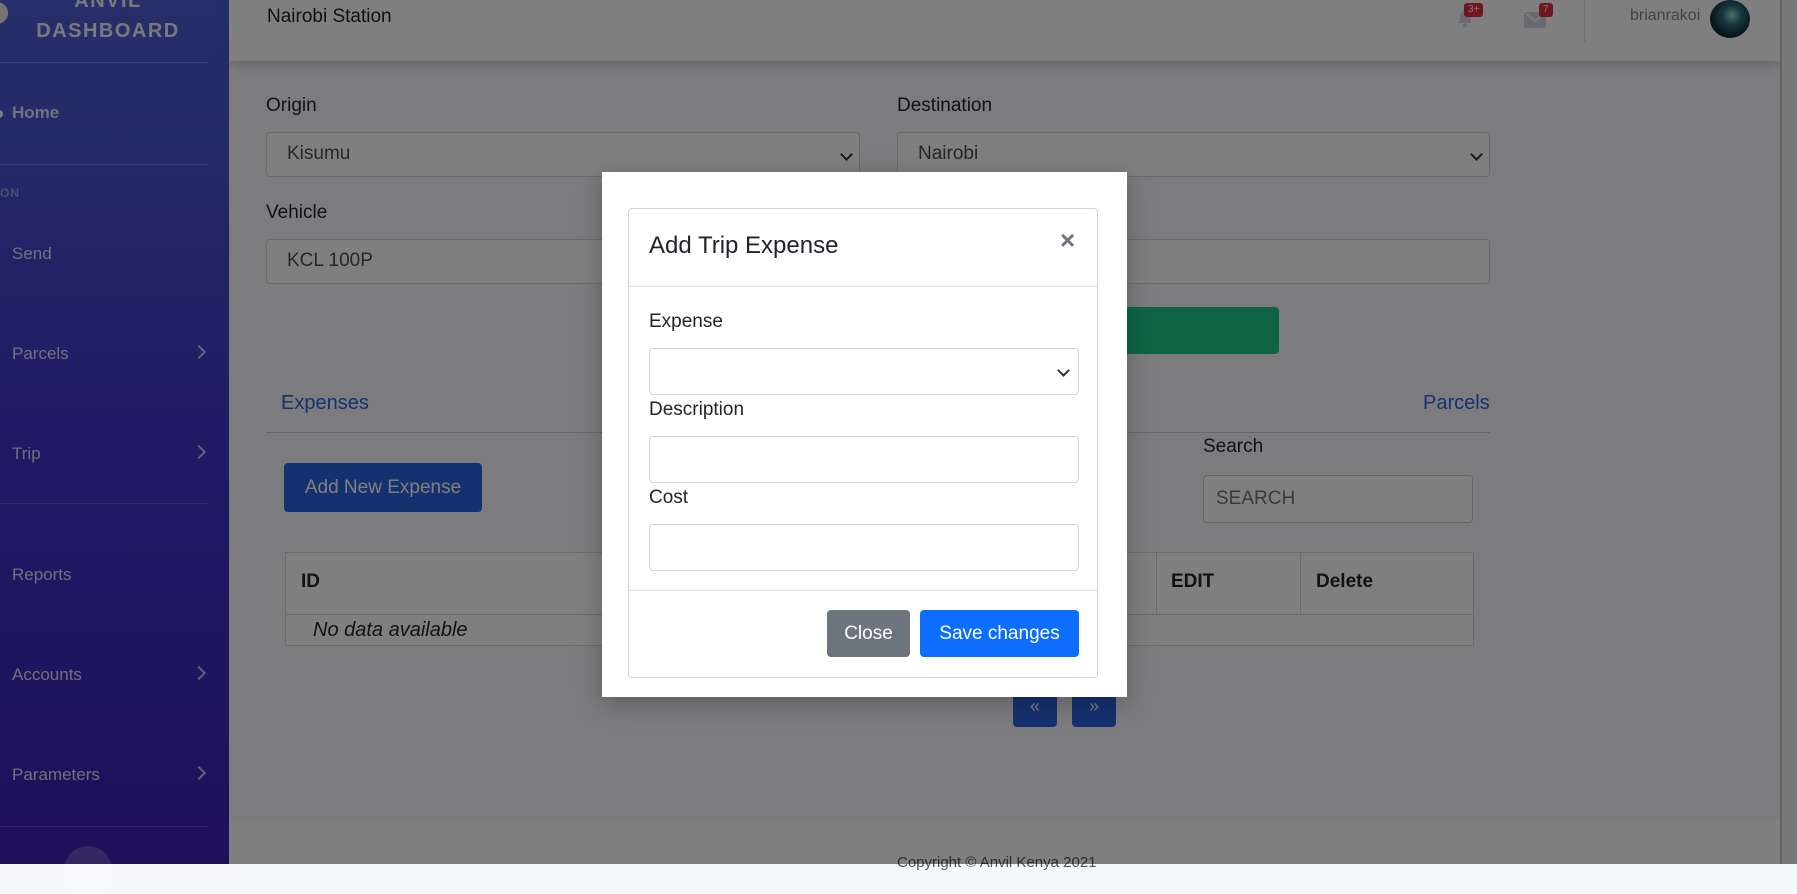 The width and height of the screenshot is (1797, 894). What do you see at coordinates (864, 371) in the screenshot?
I see `expense-select` at bounding box center [864, 371].